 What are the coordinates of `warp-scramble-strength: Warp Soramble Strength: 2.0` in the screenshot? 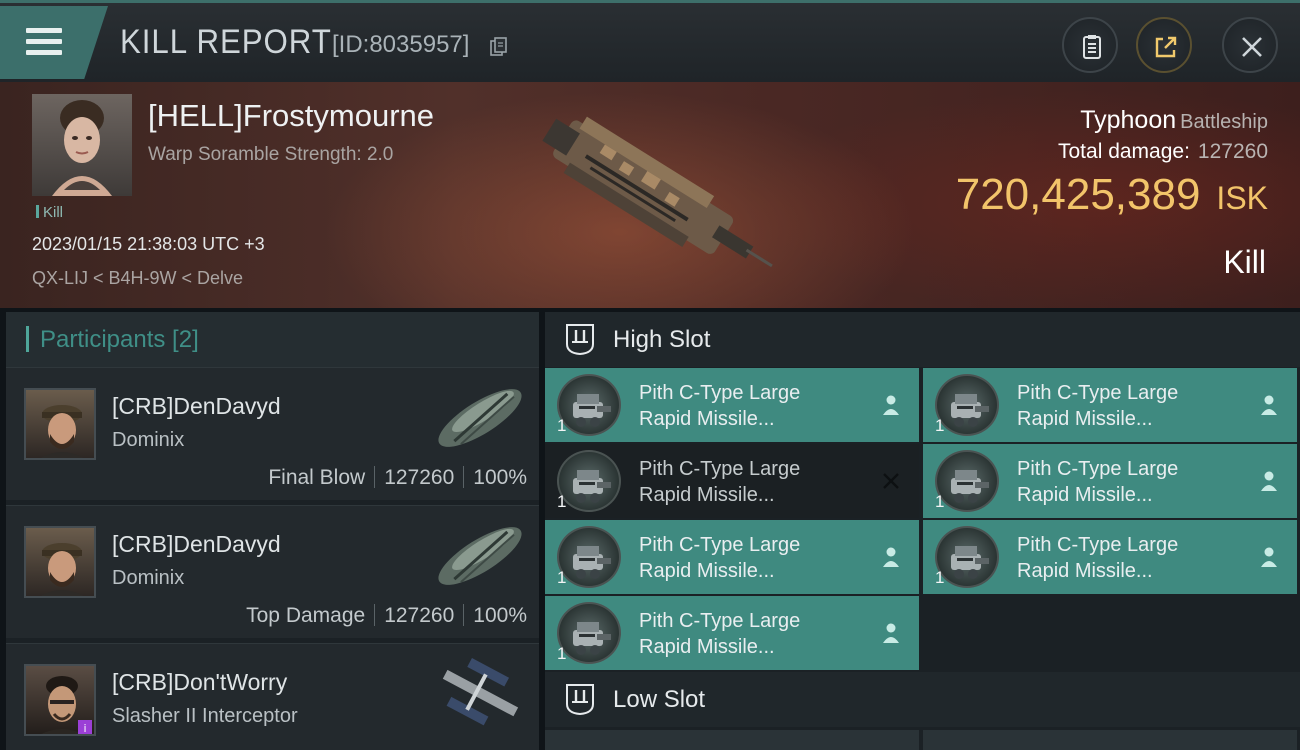 It's located at (271, 154).